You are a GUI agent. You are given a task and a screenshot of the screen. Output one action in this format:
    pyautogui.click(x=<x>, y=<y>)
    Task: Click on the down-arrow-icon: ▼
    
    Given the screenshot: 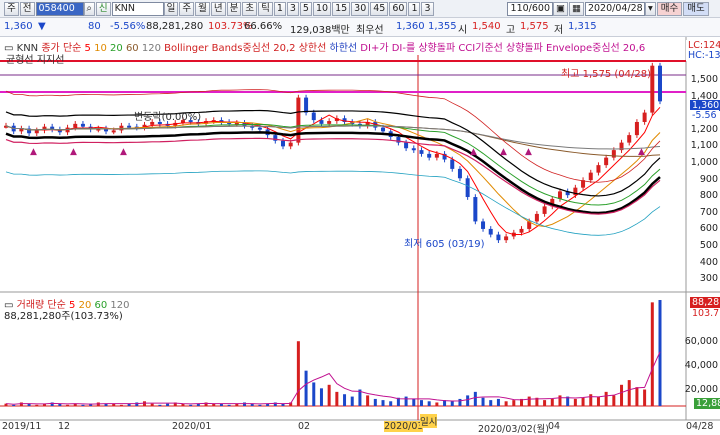 What is the action you would take?
    pyautogui.click(x=42, y=26)
    